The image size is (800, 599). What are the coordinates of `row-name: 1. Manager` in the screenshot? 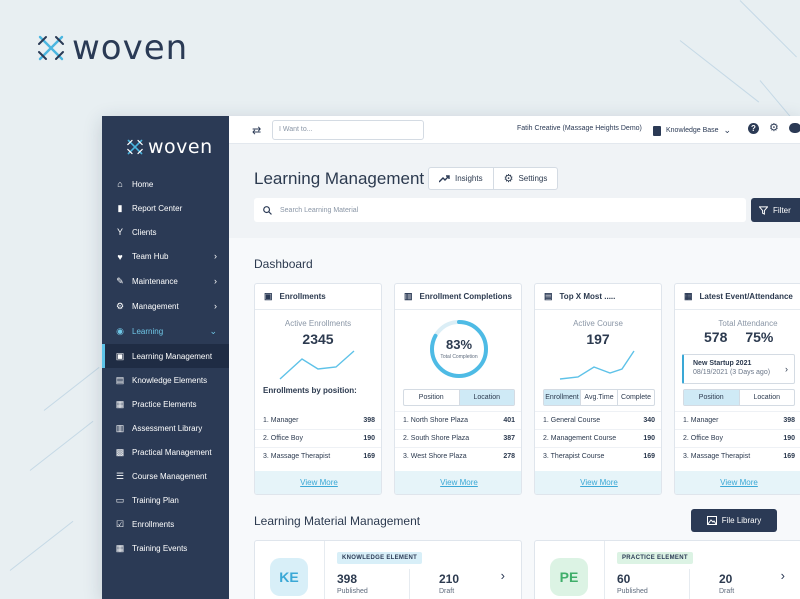 It's located at (281, 420).